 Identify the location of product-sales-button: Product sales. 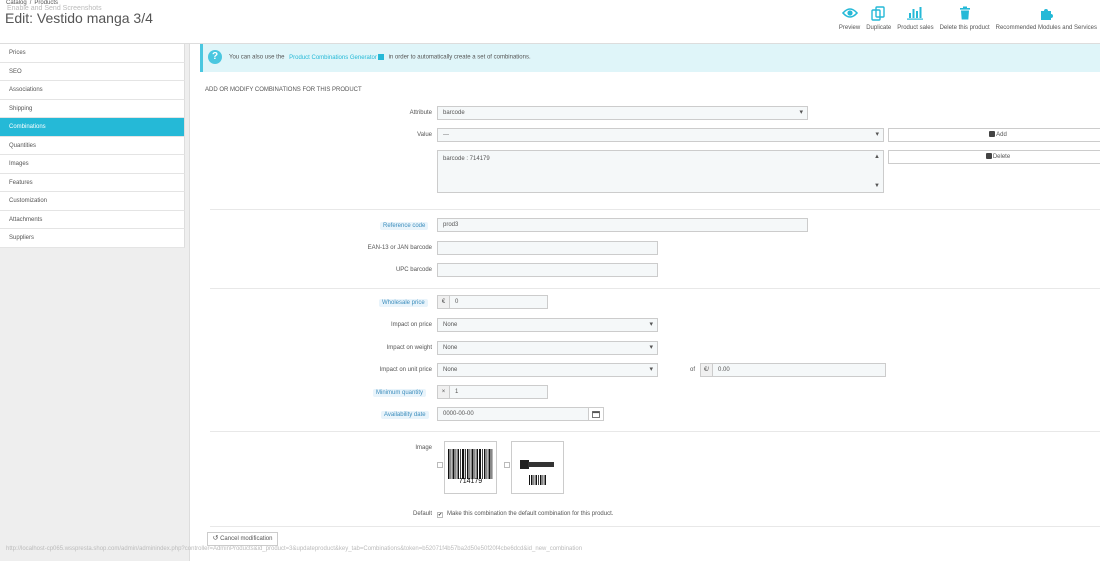
(915, 17).